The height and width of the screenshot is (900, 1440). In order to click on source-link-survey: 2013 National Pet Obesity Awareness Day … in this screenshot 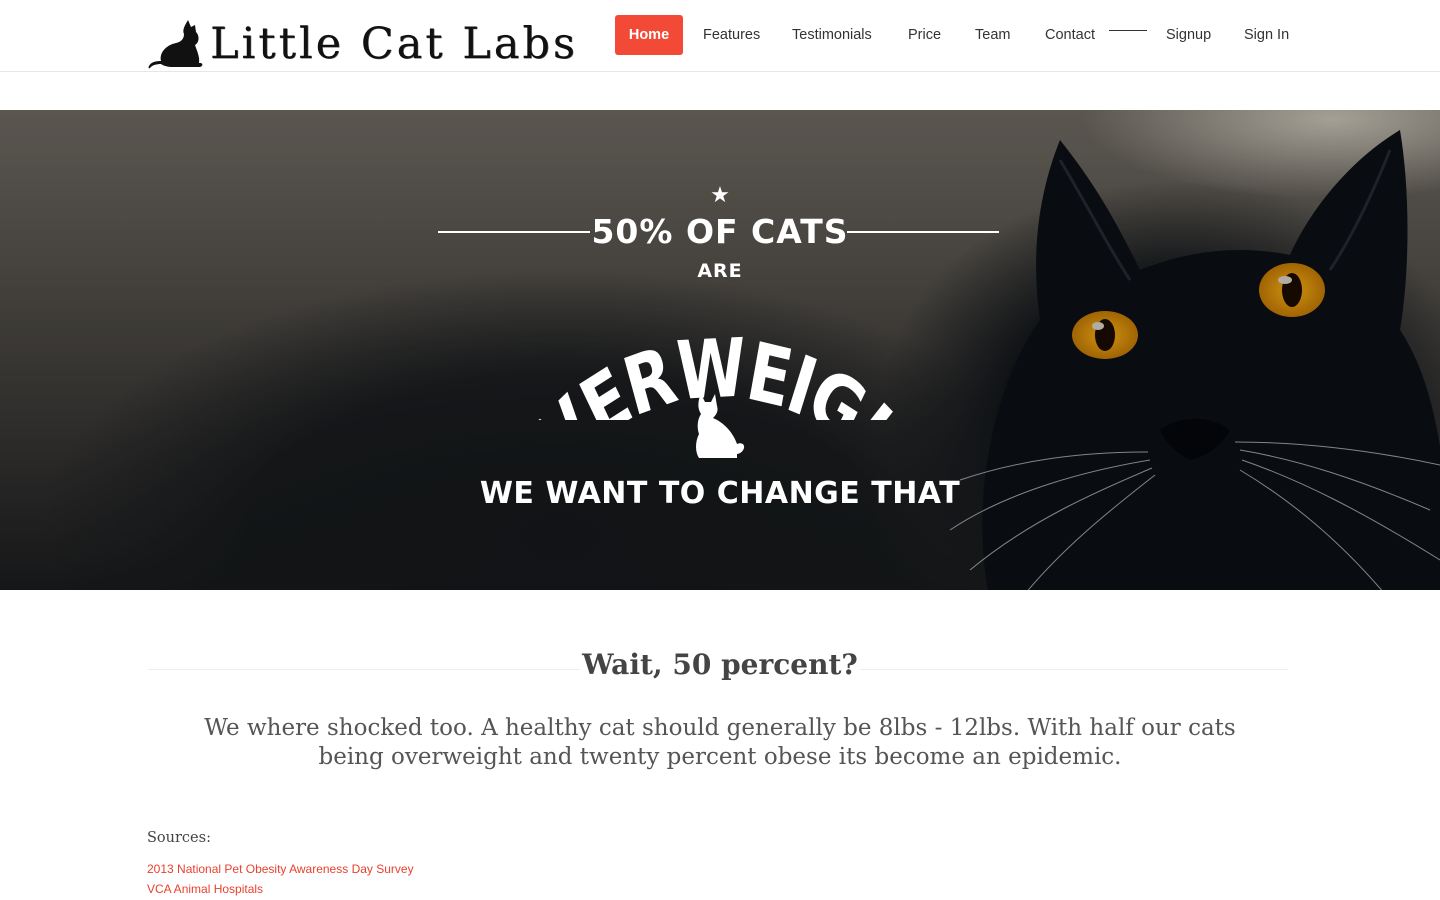, I will do `click(280, 869)`.